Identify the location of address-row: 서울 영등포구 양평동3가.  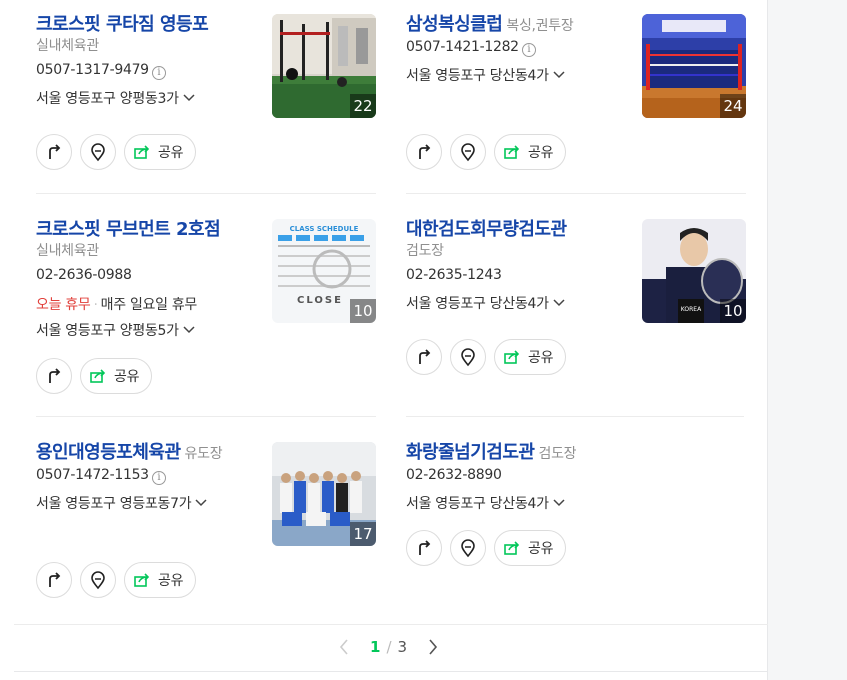
(115, 98).